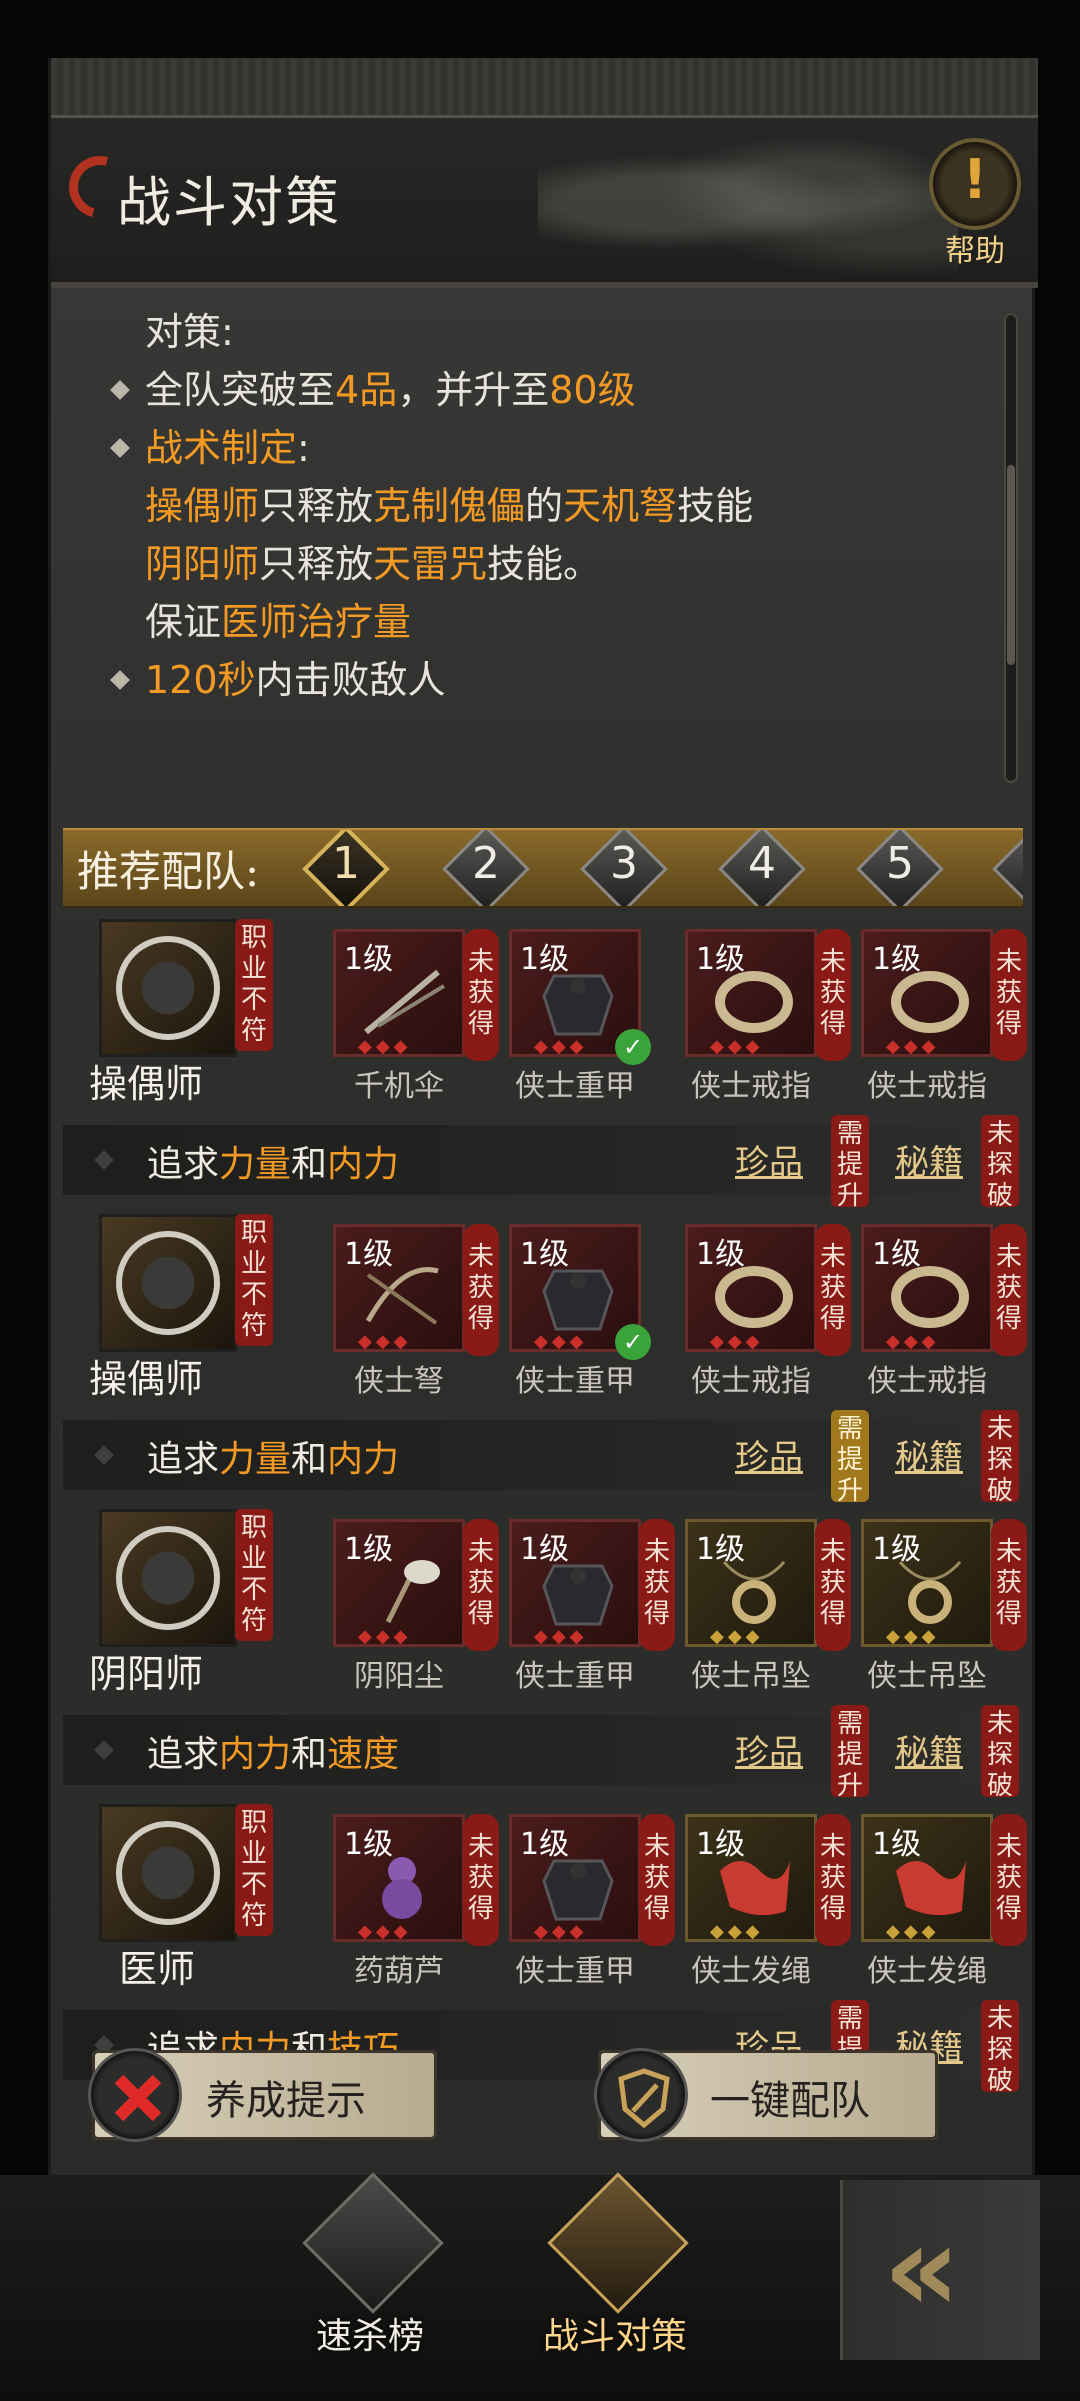  Describe the element at coordinates (754, 1592) in the screenshot. I see `pendant-icon` at that location.